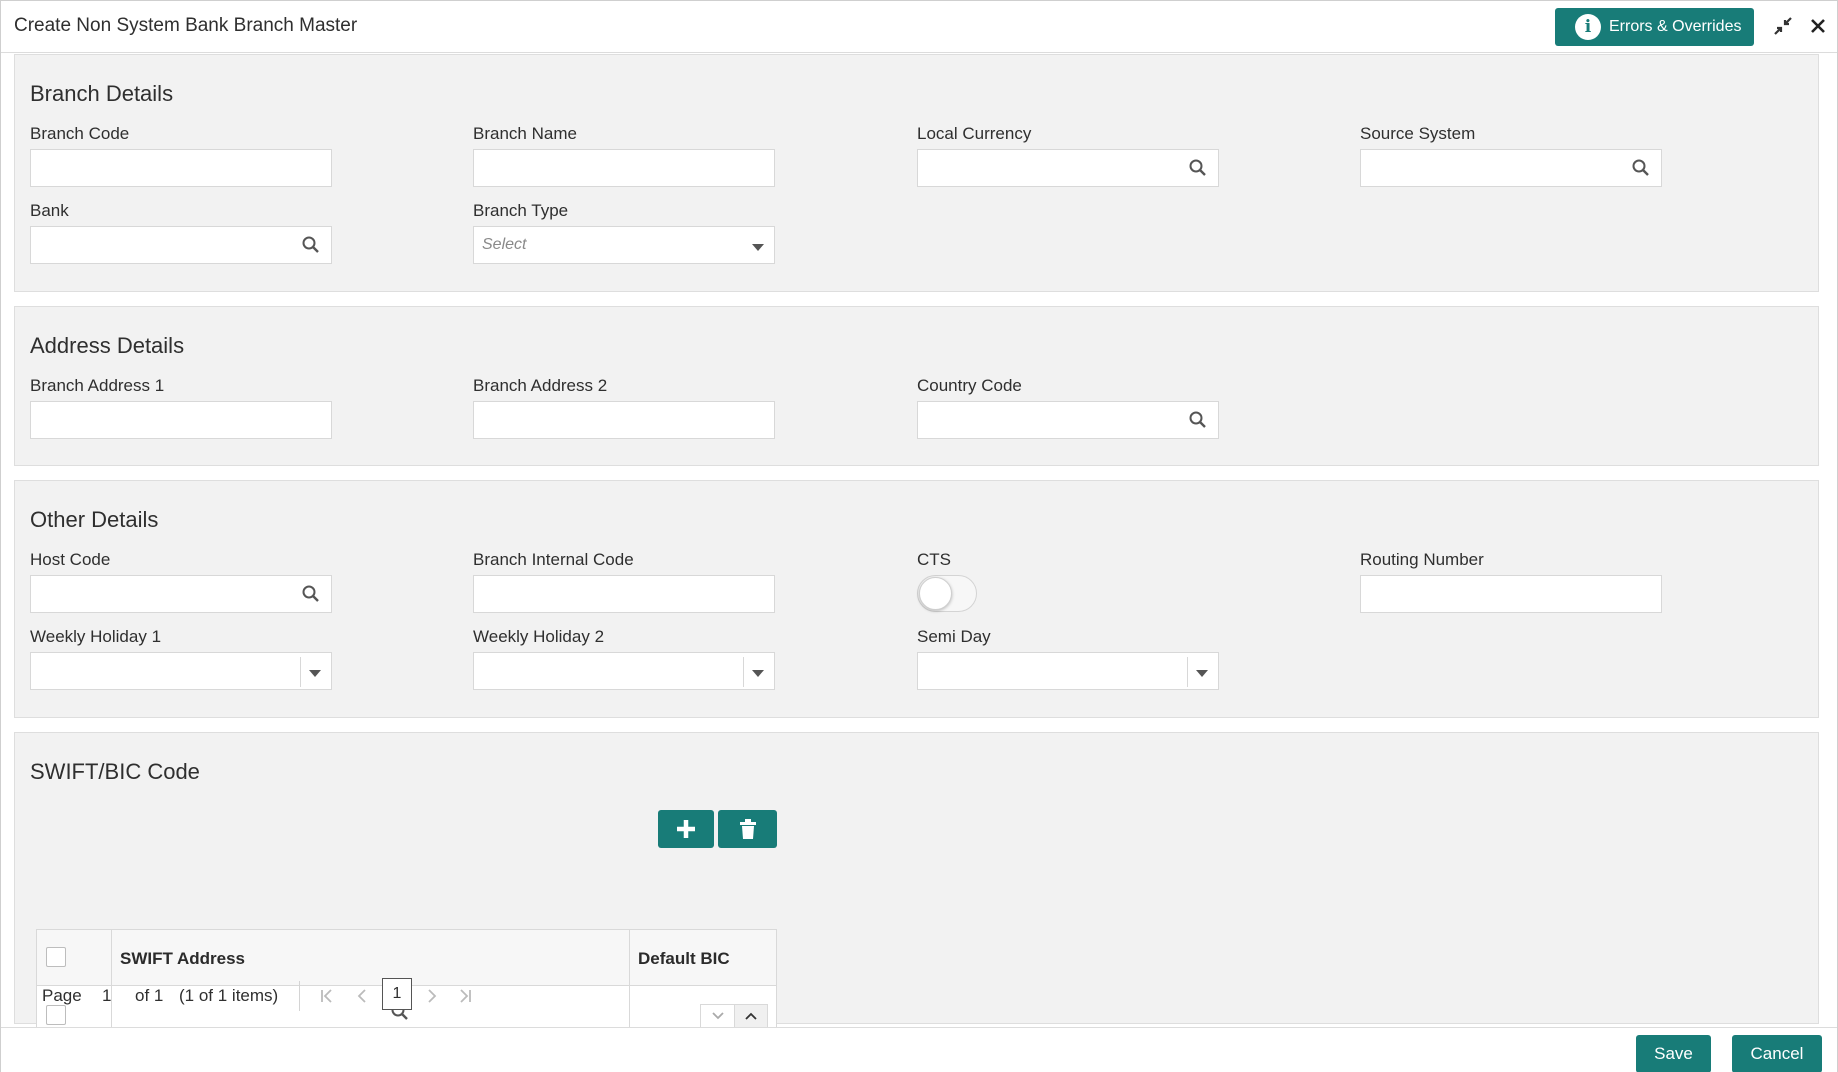  Describe the element at coordinates (181, 420) in the screenshot. I see `branch-address-1-input` at that location.